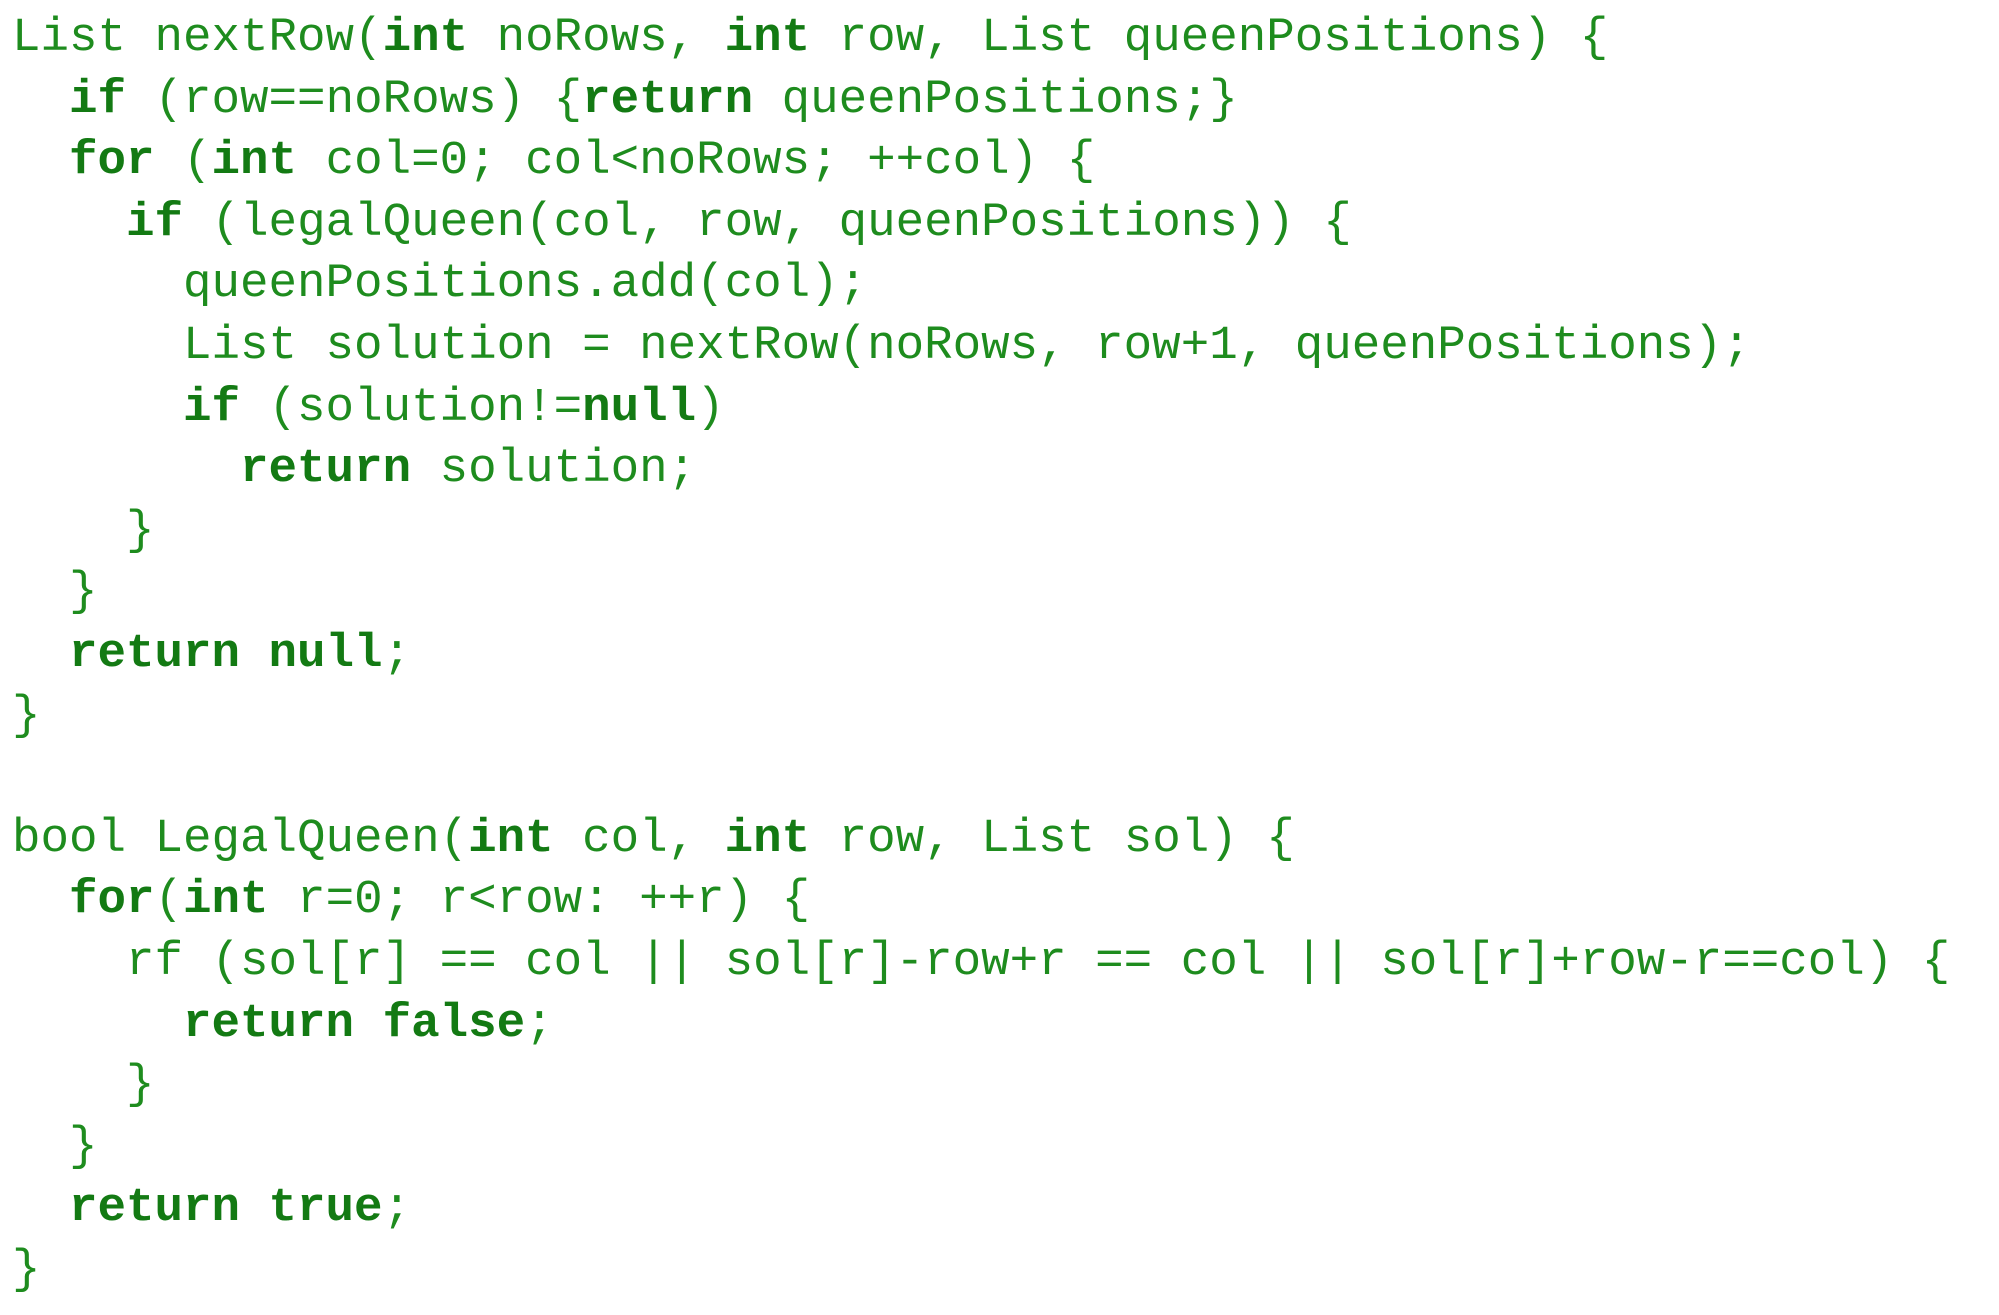 This screenshot has height=1315, width=1999. What do you see at coordinates (411, 407) in the screenshot?
I see `code-text: (solution!=` at bounding box center [411, 407].